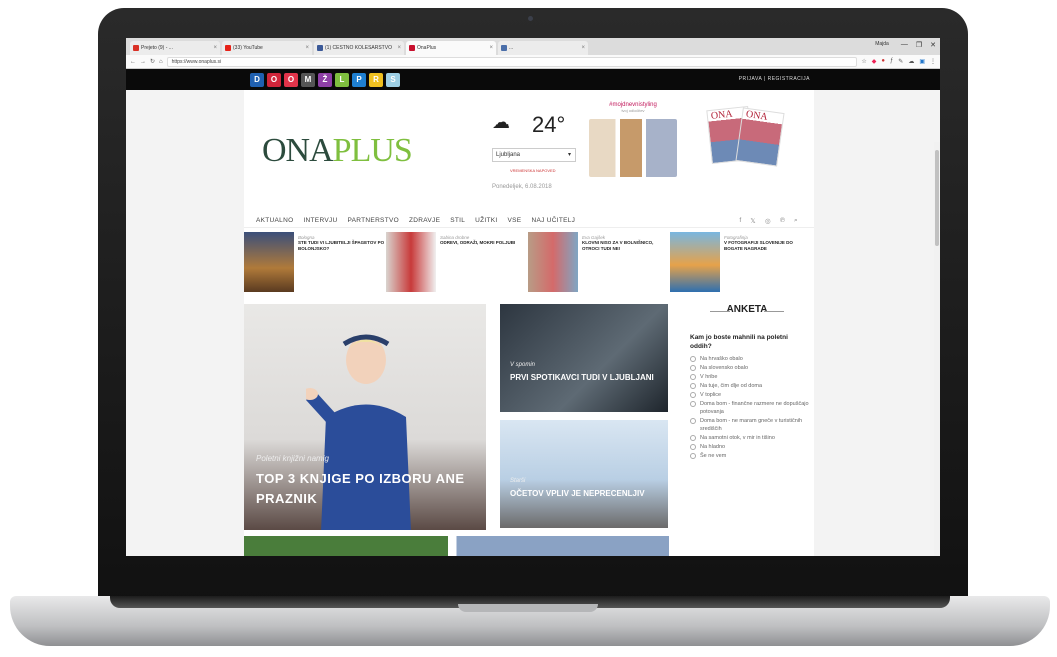 The image size is (1057, 657). I want to click on twitter-icon: 𝕏, so click(753, 221).